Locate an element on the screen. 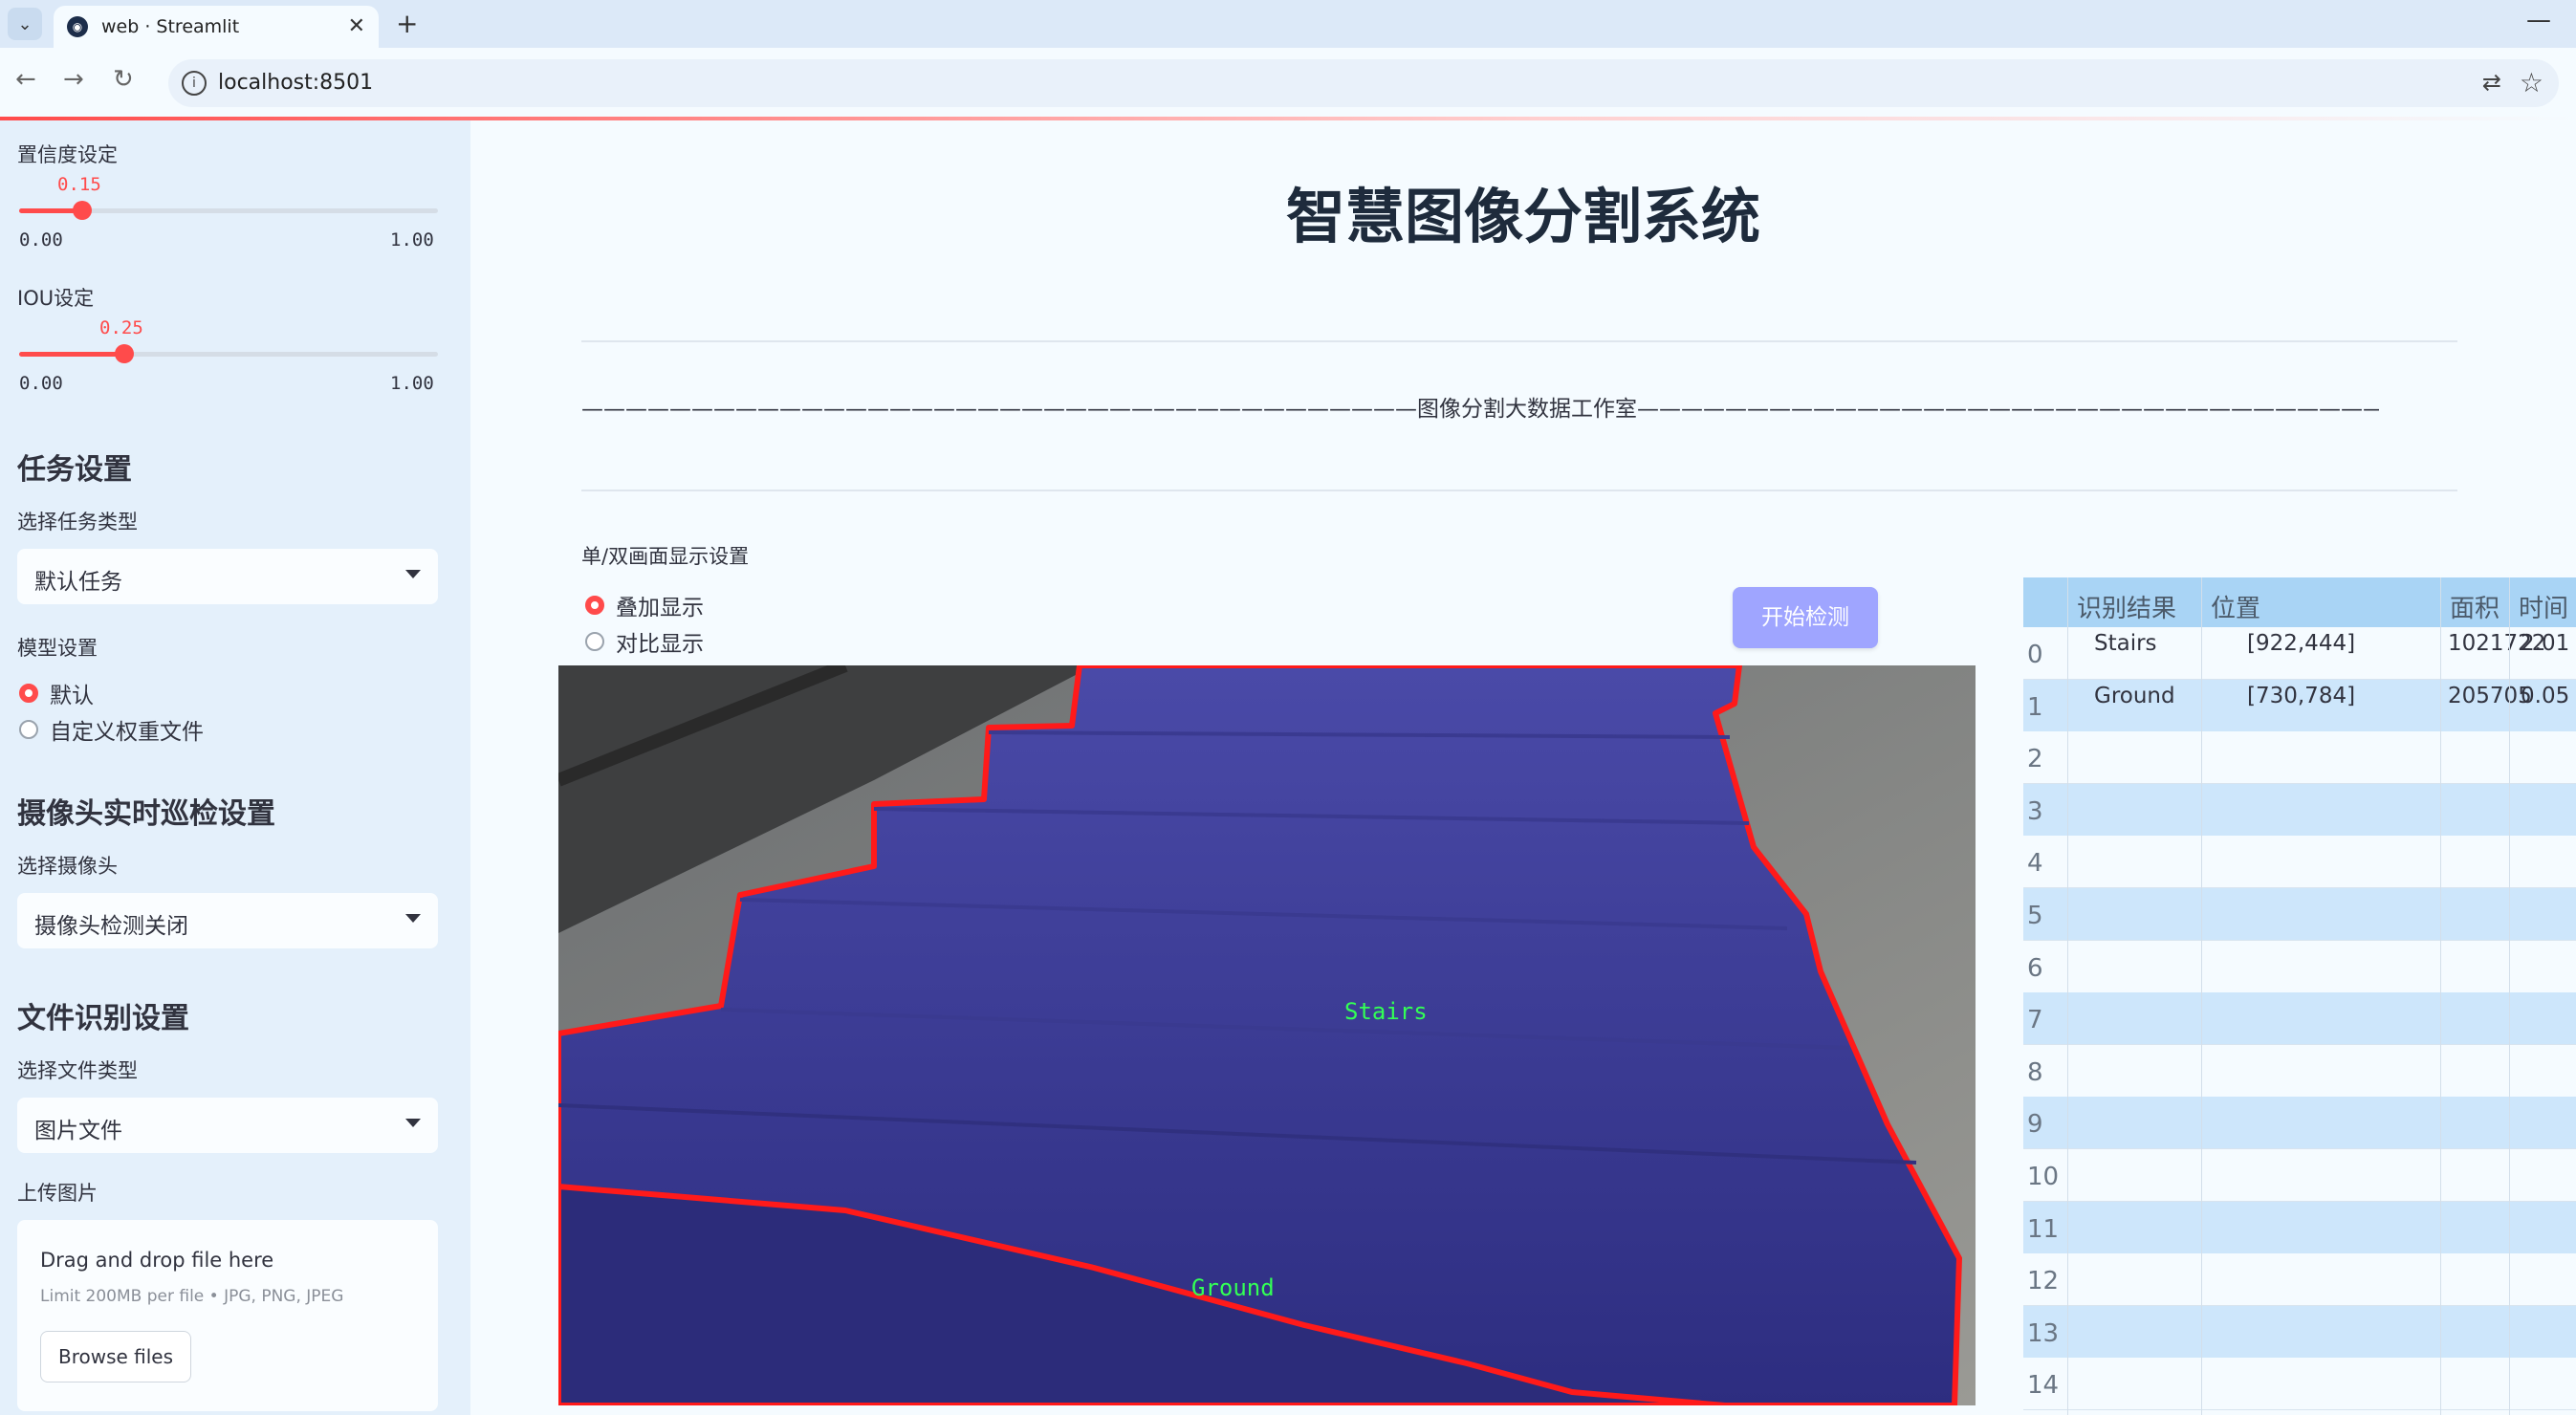 Image resolution: width=2576 pixels, height=1415 pixels. streamlit-favicon-icon: ◉ is located at coordinates (77, 26).